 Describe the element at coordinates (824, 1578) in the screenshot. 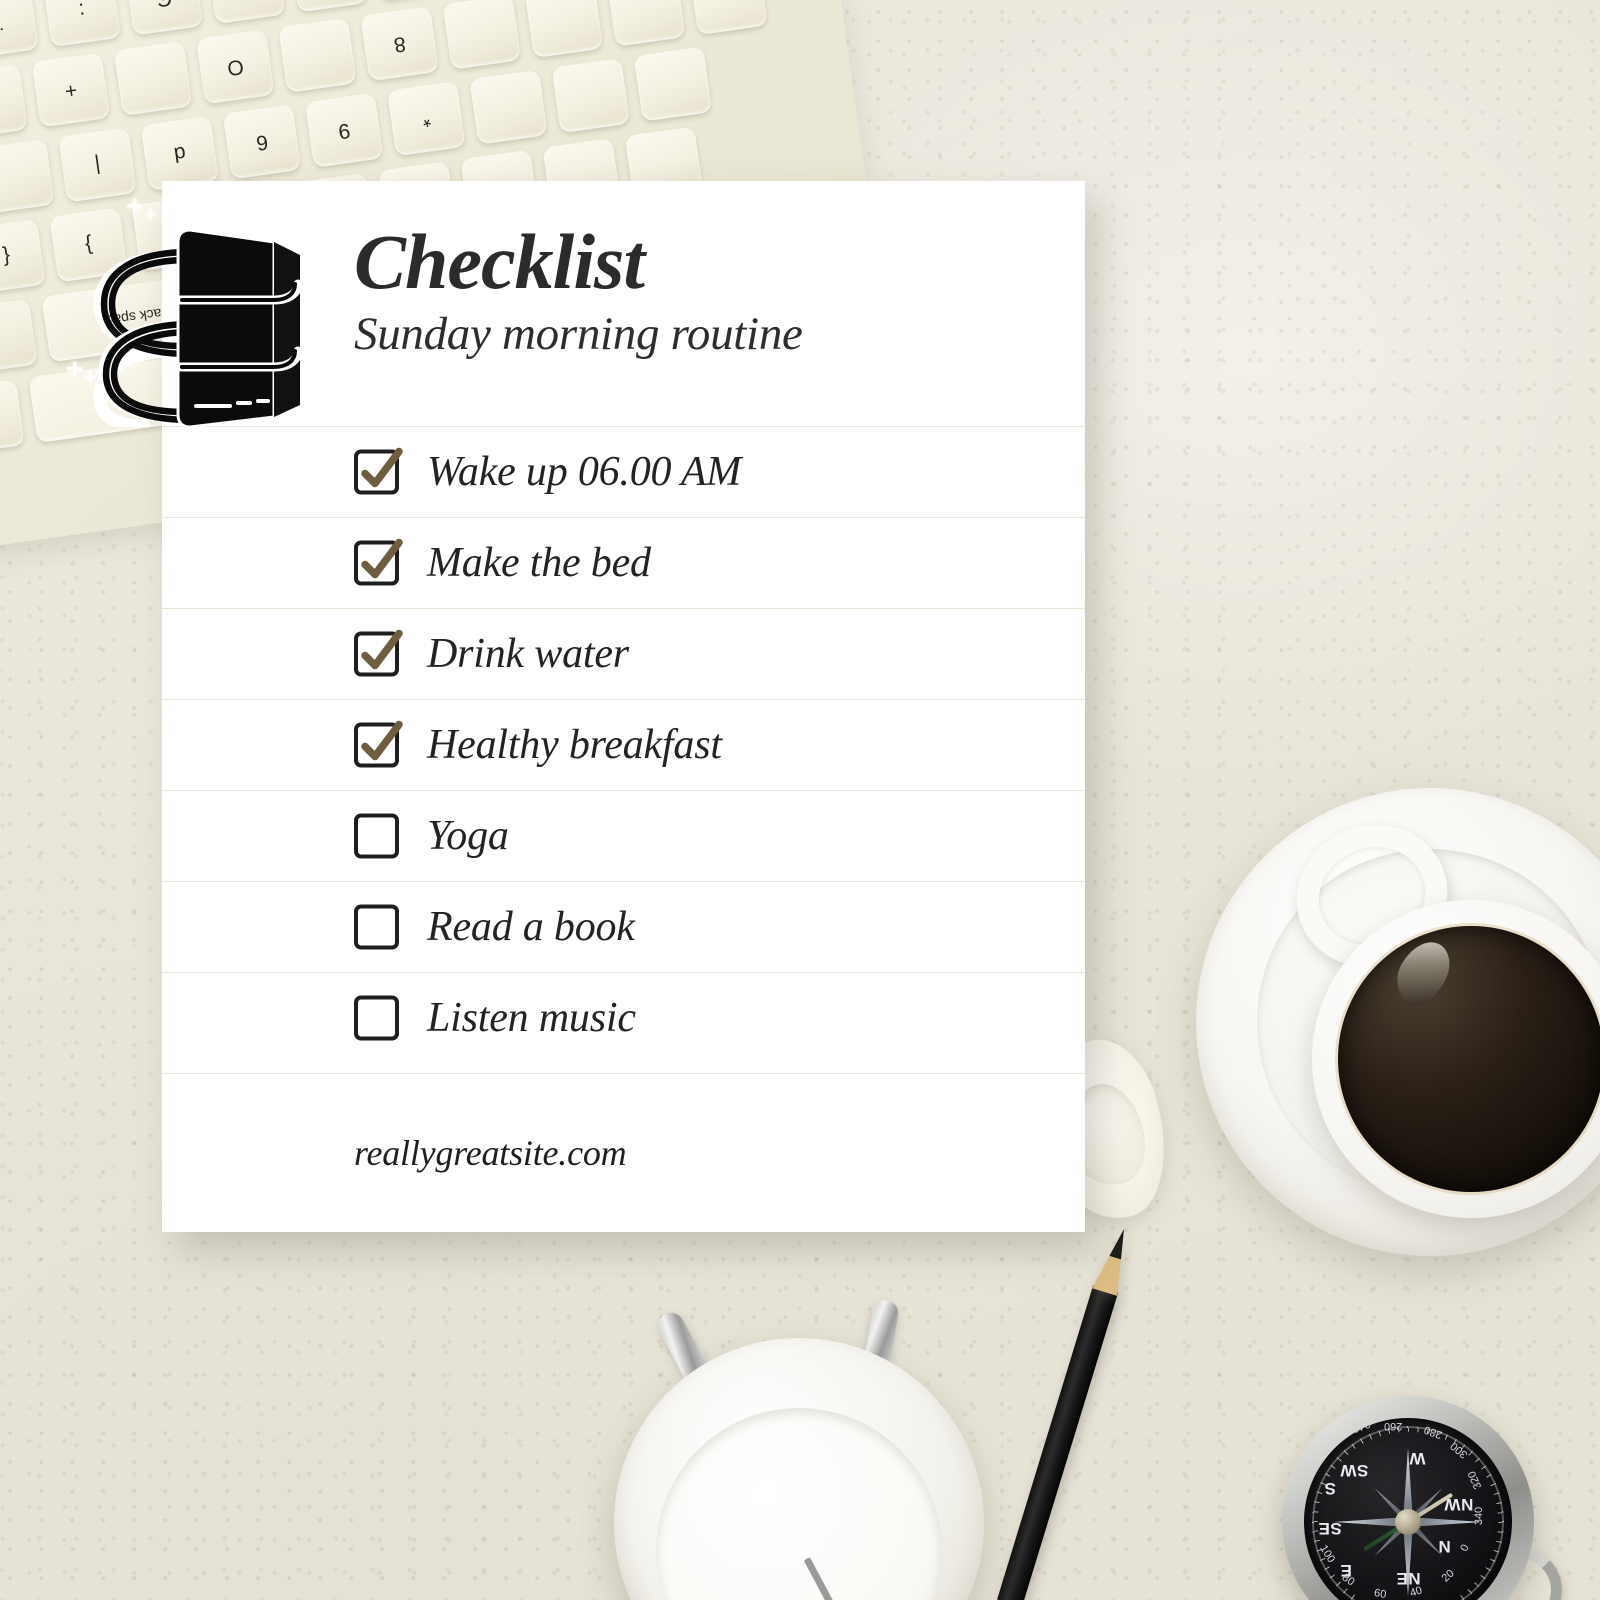

I see `clock-hour-hand` at that location.